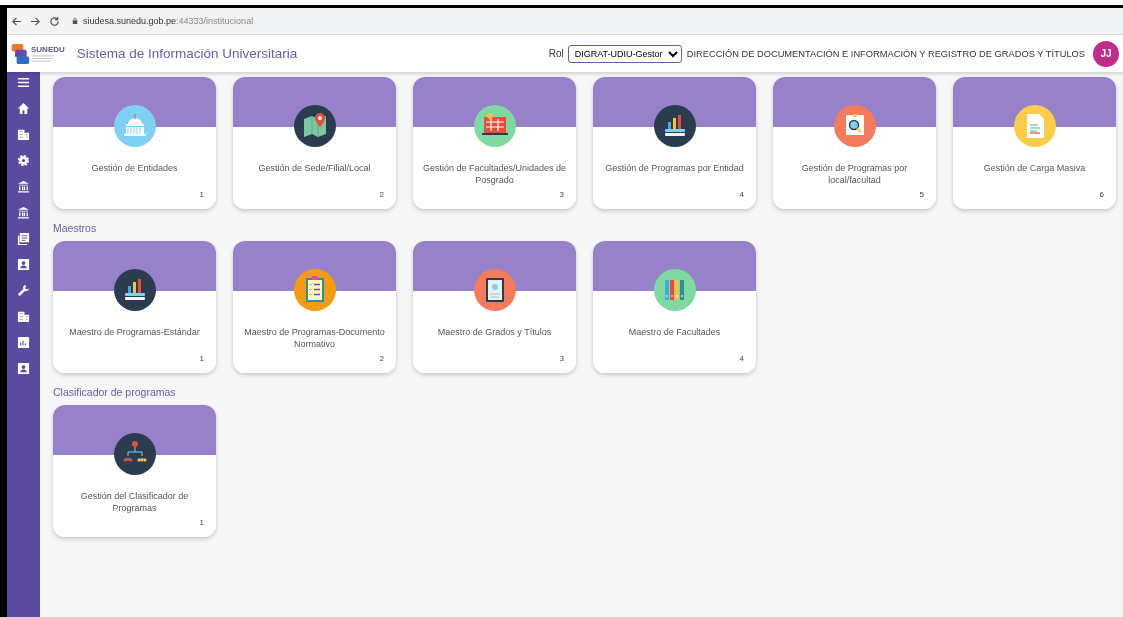  I want to click on module-card: Gestión de Programas por Entidad 4, so click(674, 143).